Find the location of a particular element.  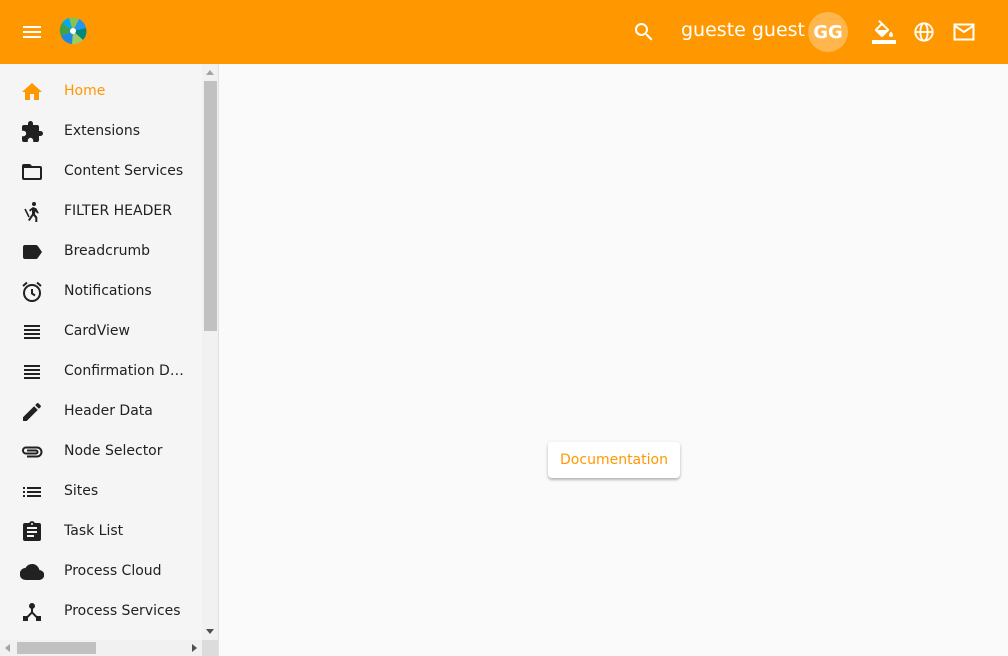

home-icon is located at coordinates (32, 92).